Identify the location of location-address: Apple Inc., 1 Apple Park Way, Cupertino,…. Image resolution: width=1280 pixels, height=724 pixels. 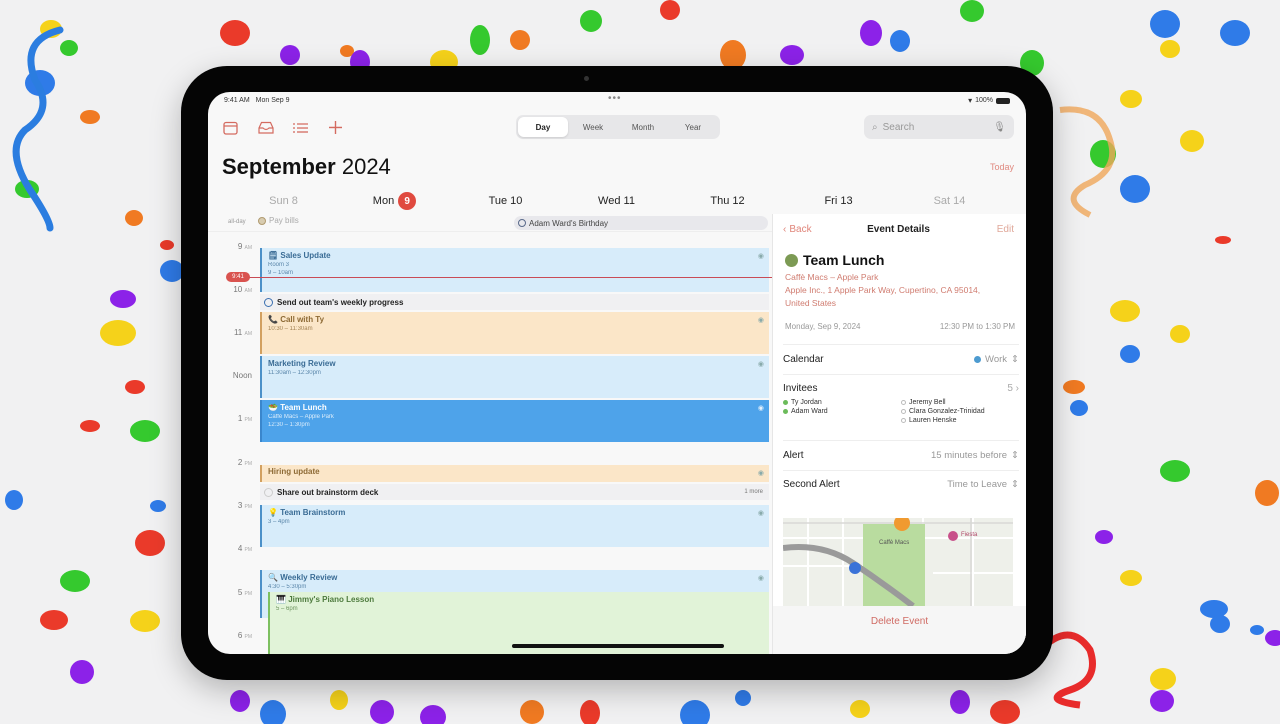
(895, 297).